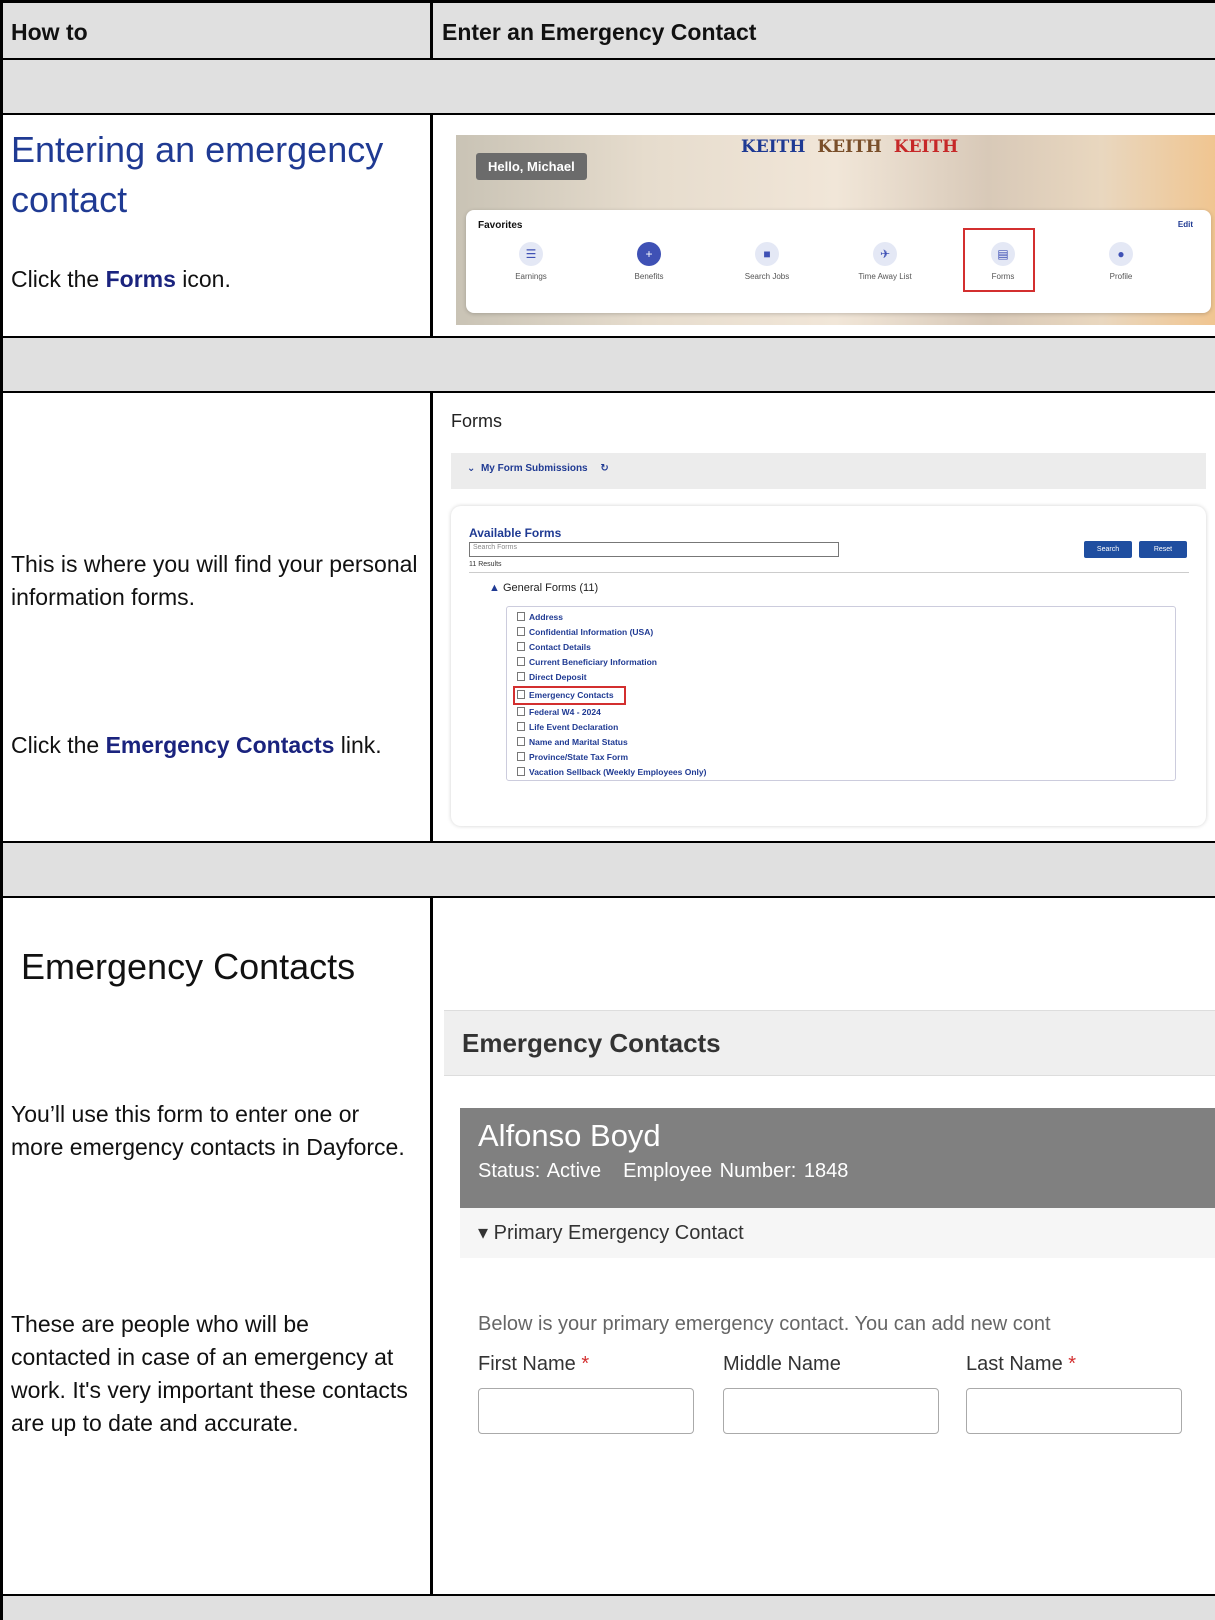 The height and width of the screenshot is (1620, 1215). What do you see at coordinates (569, 695) in the screenshot?
I see `emergency-contacts-link: Emergency Contacts` at bounding box center [569, 695].